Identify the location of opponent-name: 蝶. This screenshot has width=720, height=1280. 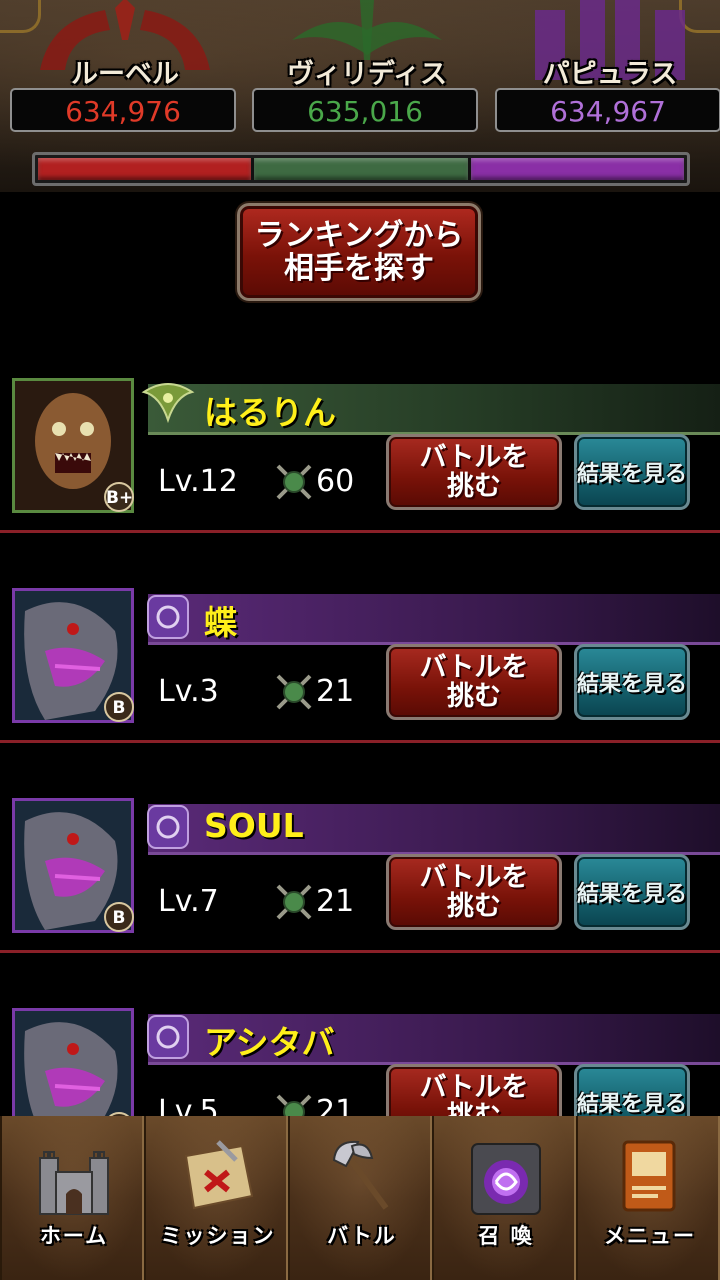
(220, 622).